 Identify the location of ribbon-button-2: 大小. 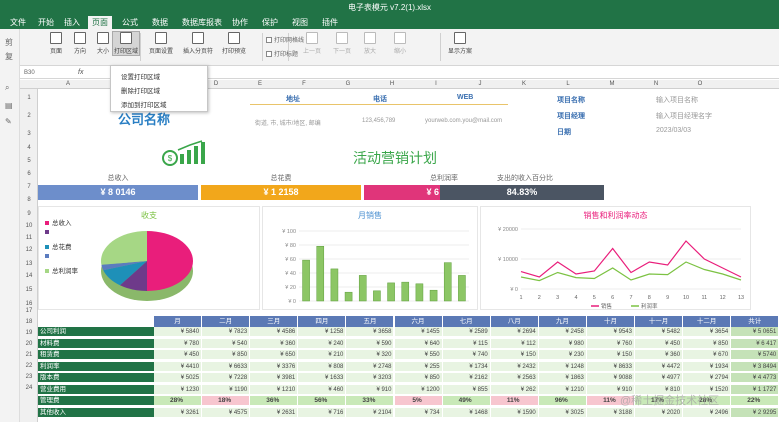
(103, 43).